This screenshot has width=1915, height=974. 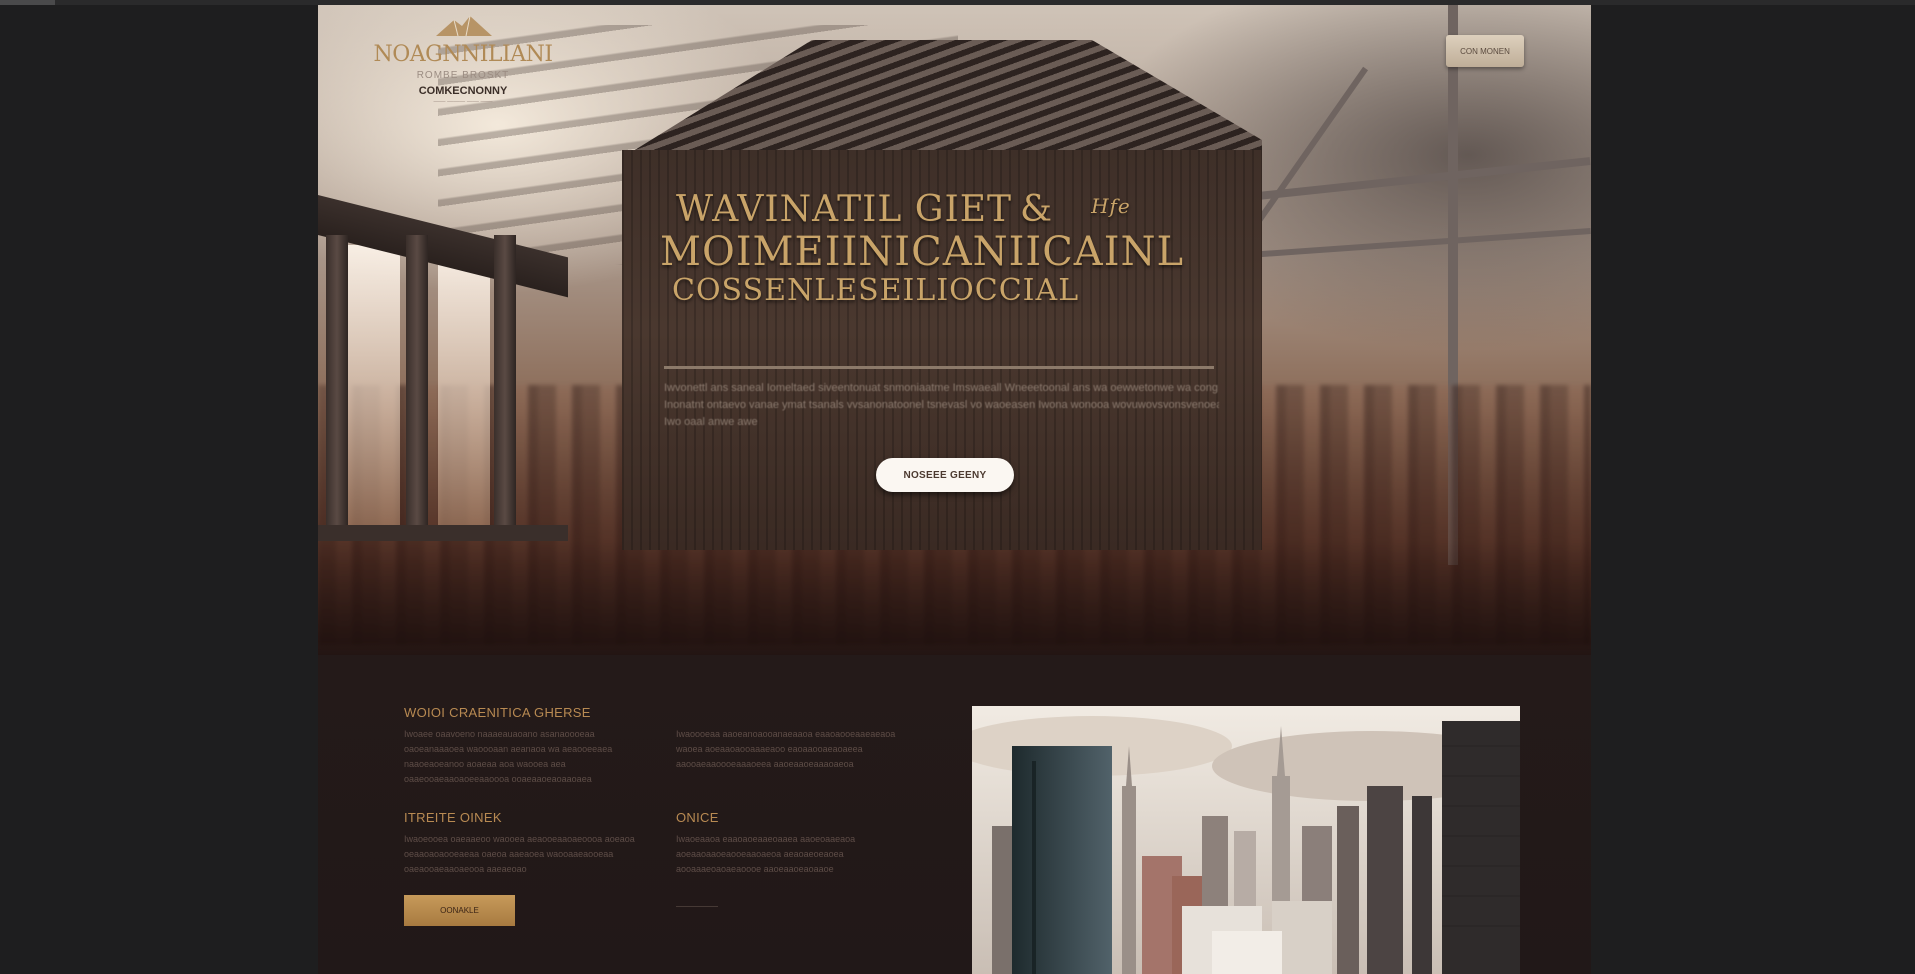 What do you see at coordinates (453, 817) in the screenshot?
I see `section-heading-2: ITREITE OINEK` at bounding box center [453, 817].